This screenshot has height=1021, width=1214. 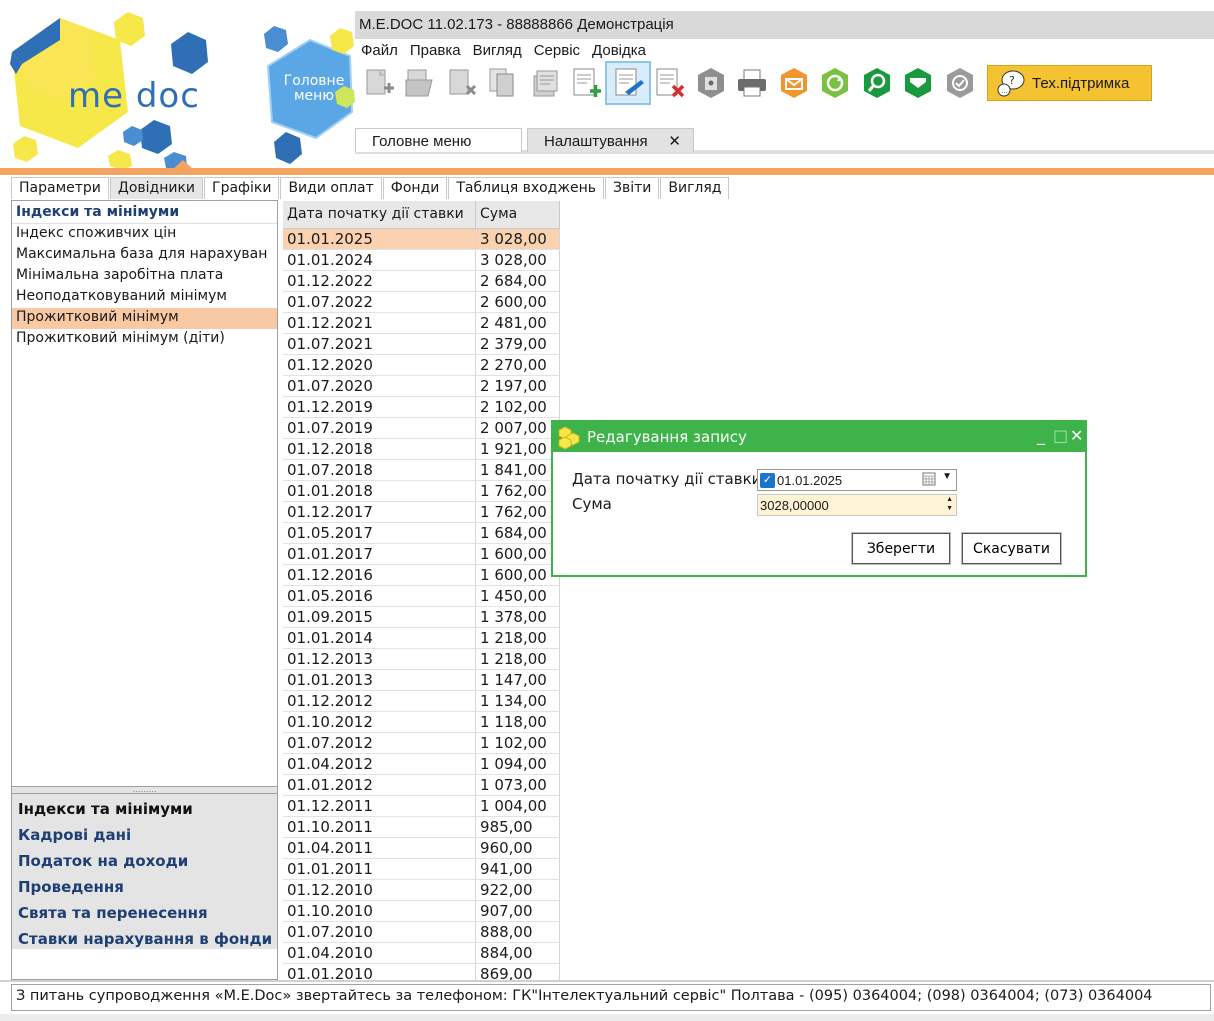 I want to click on search-button, so click(x=877, y=83).